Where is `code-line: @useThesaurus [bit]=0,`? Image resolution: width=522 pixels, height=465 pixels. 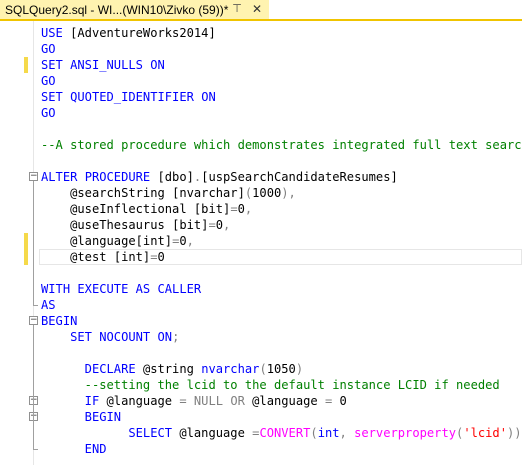 code-line: @useThesaurus [bit]=0, is located at coordinates (261, 225).